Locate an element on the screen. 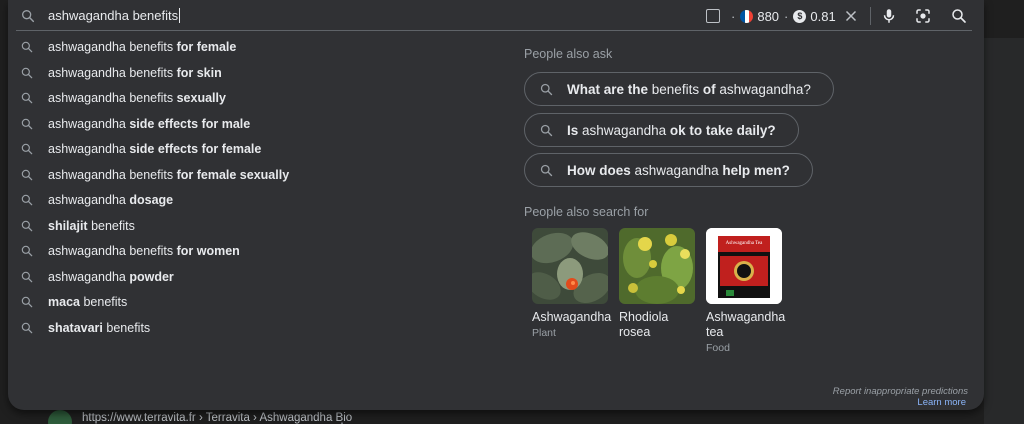 This screenshot has height=424, width=1024. ashwagandha-plant-image is located at coordinates (570, 266).